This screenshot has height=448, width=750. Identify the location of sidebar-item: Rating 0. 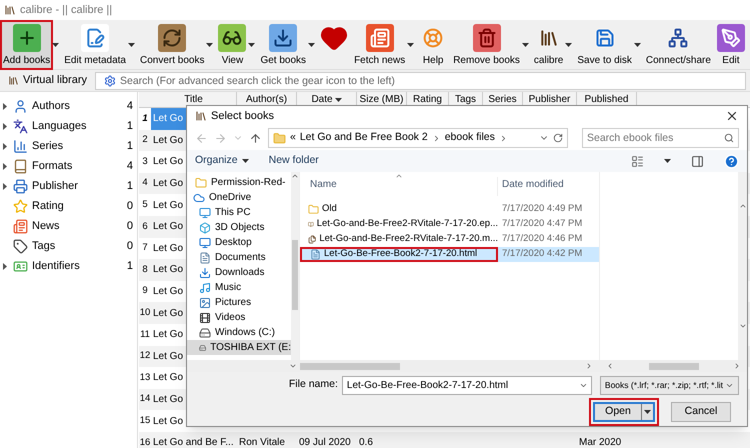
(68, 206).